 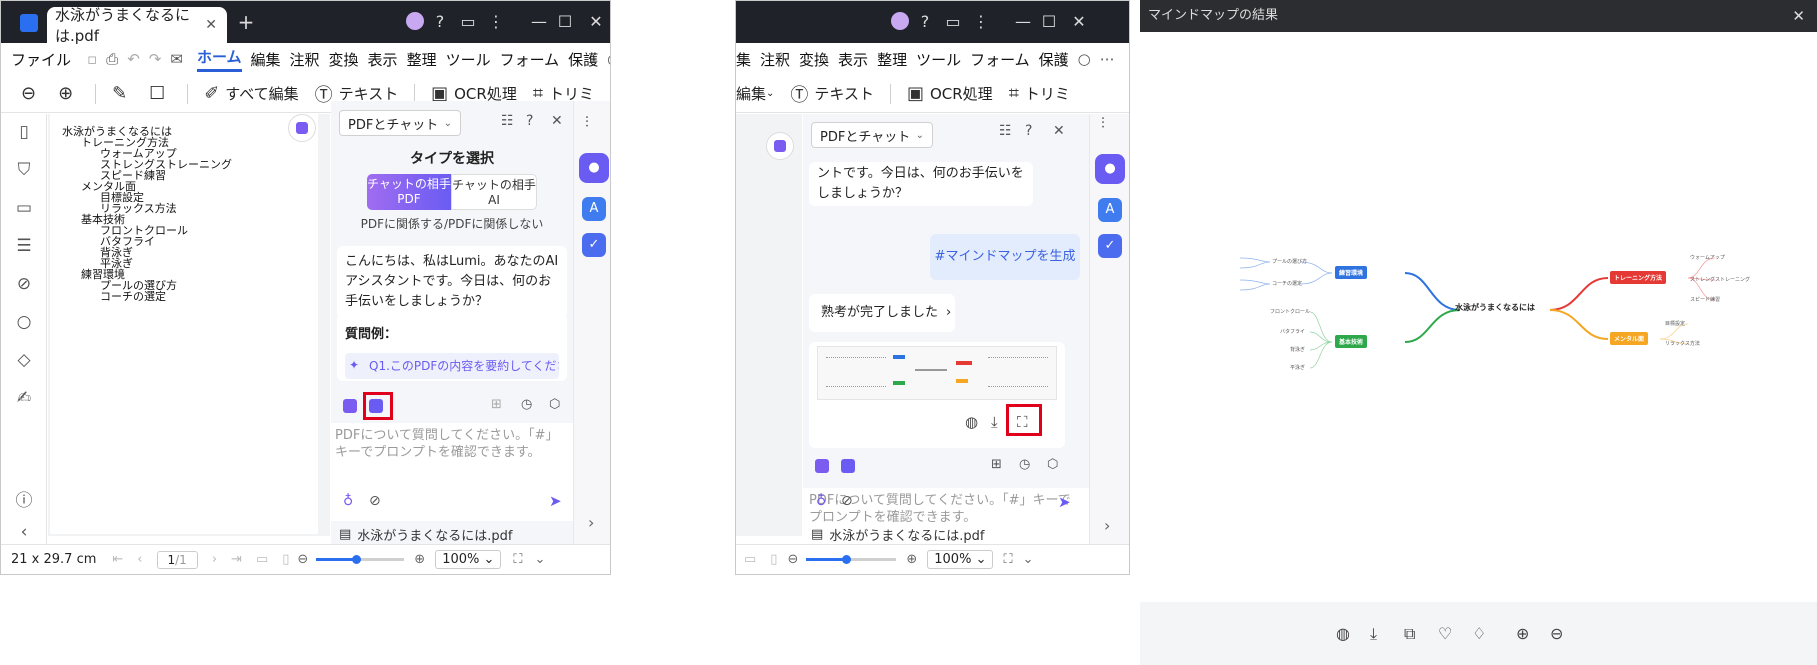 What do you see at coordinates (117, 559) in the screenshot?
I see `first-page-icon: ⇤` at bounding box center [117, 559].